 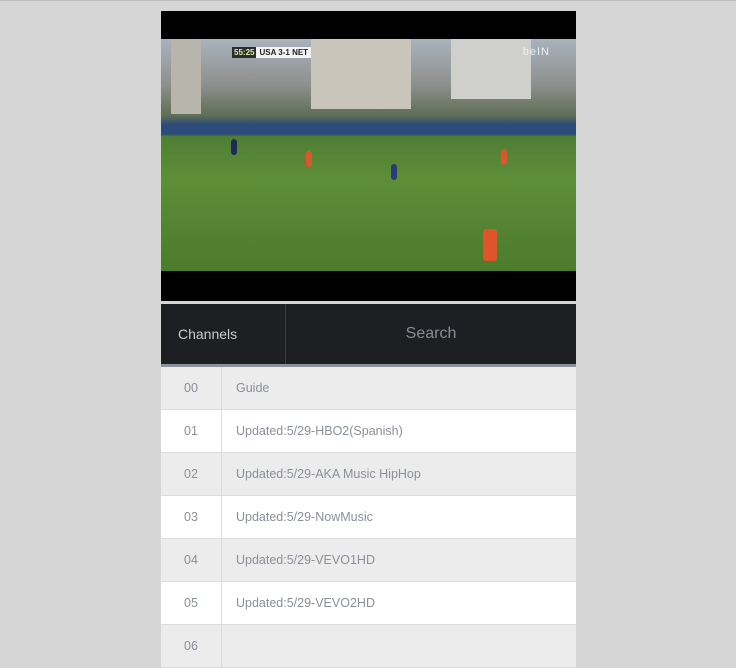 What do you see at coordinates (229, 646) in the screenshot?
I see `channel-name` at bounding box center [229, 646].